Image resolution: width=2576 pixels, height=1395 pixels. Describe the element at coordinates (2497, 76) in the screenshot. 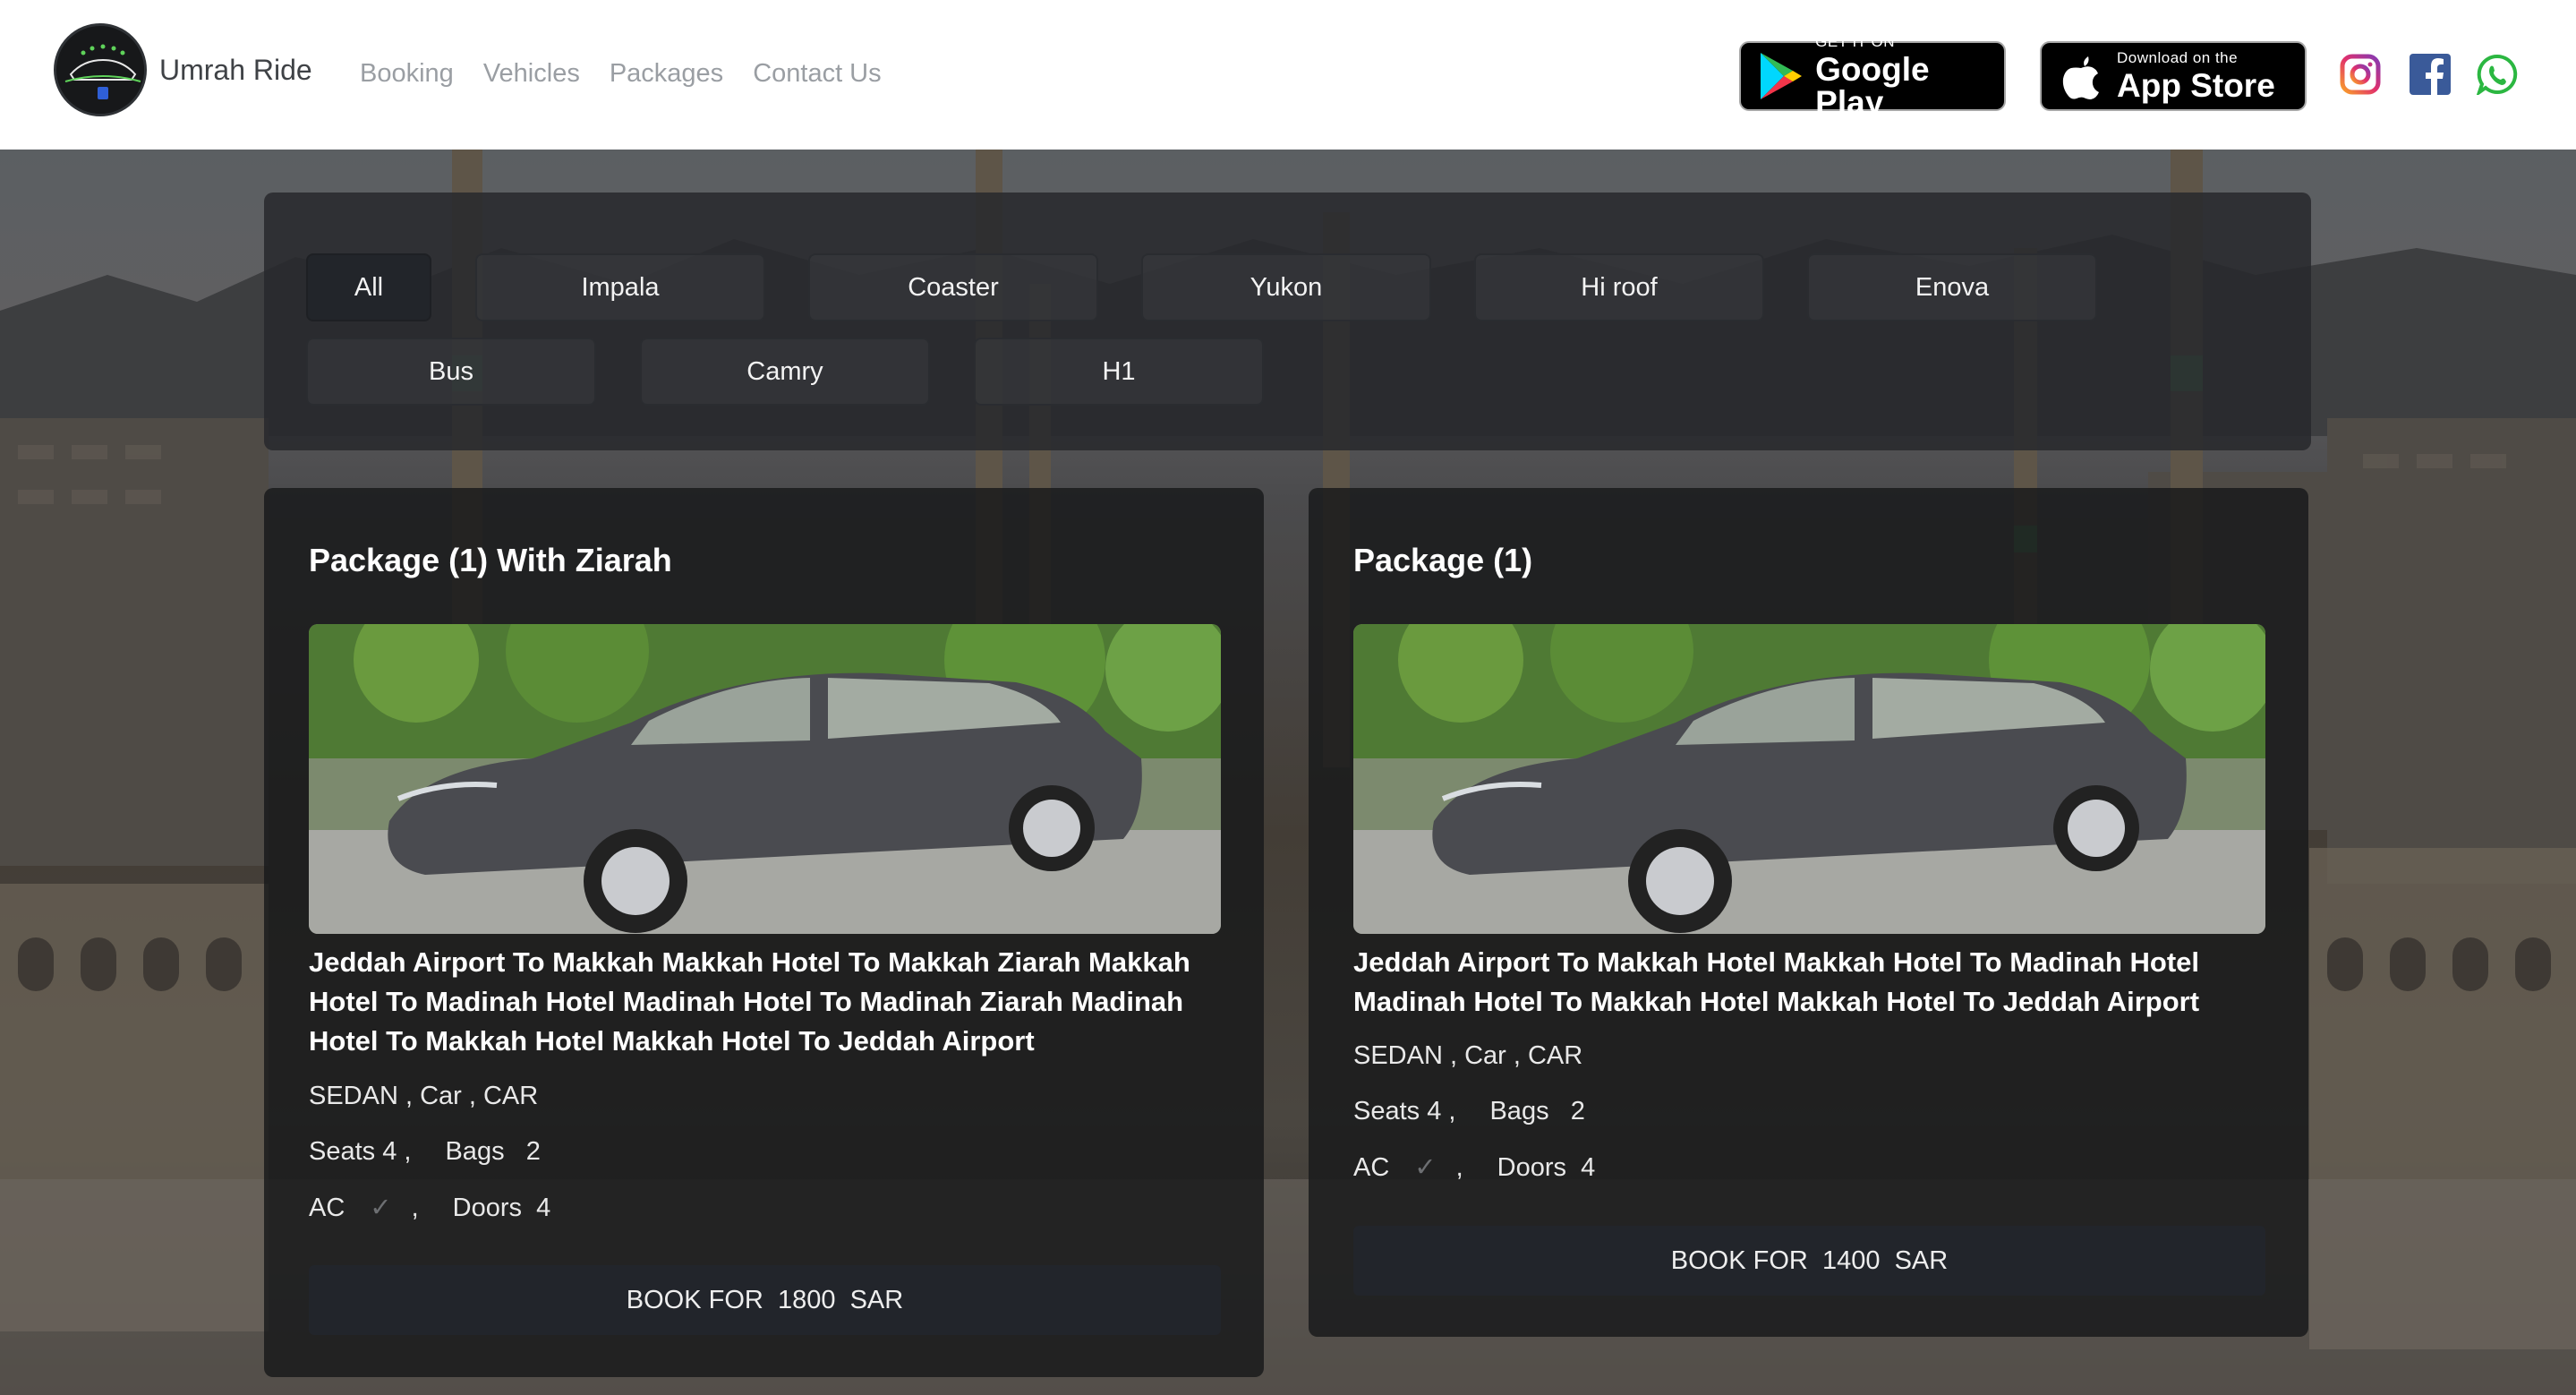

I see `whatsapp-icon` at that location.